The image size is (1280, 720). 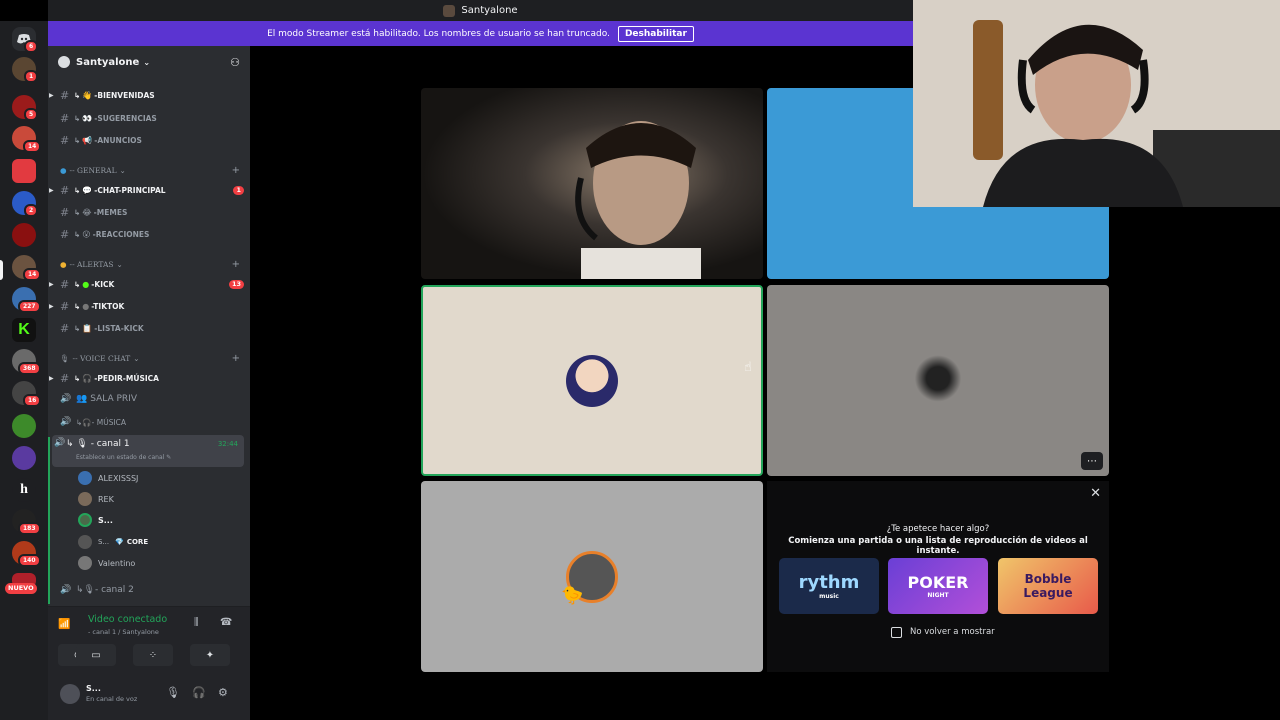 What do you see at coordinates (146, 95) in the screenshot?
I see `channel-bienvenidas: ▶ # ↳ 👋 -BIENVENIDAS` at bounding box center [146, 95].